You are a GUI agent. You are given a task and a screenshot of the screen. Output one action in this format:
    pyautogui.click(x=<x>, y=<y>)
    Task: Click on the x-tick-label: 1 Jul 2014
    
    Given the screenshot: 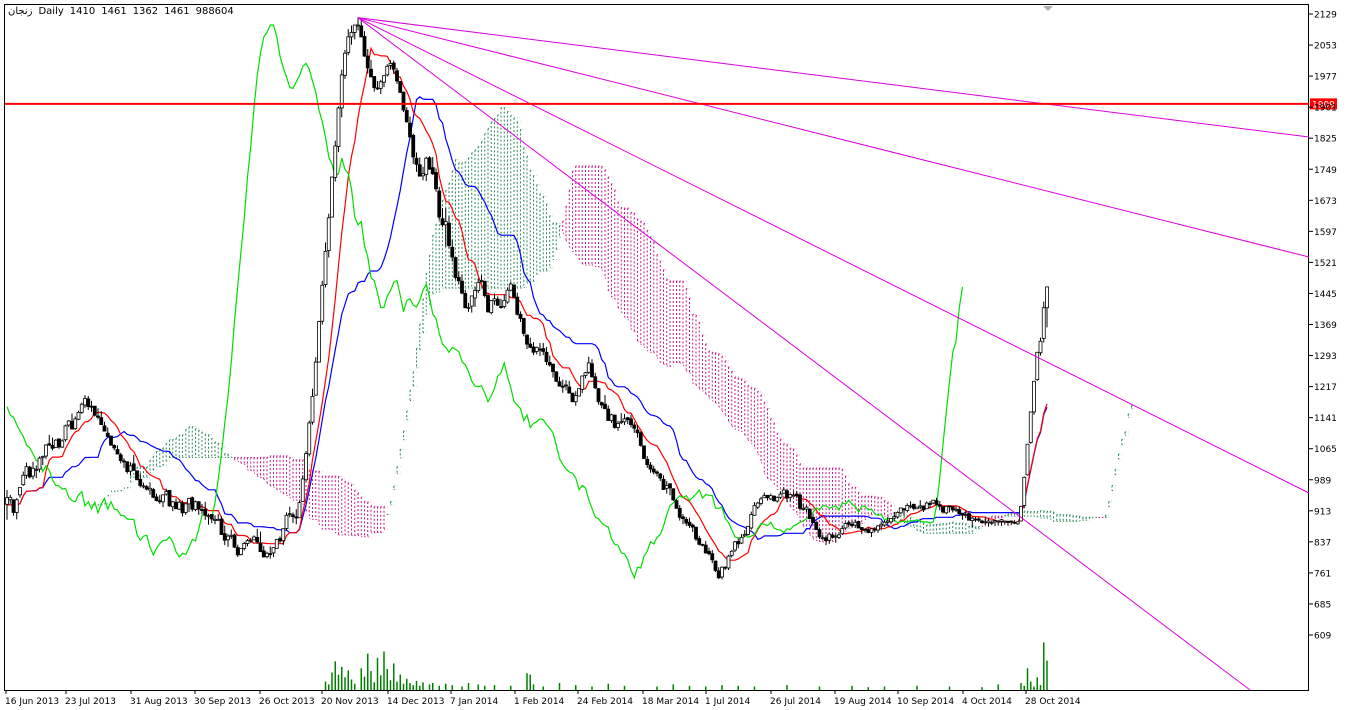 What is the action you would take?
    pyautogui.click(x=727, y=702)
    